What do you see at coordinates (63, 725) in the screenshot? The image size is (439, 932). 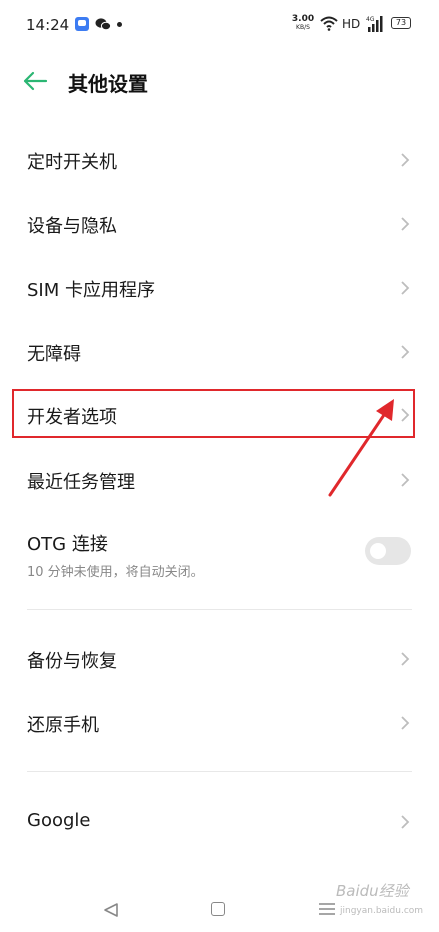 I see `setting-item-label: 还原手机` at bounding box center [63, 725].